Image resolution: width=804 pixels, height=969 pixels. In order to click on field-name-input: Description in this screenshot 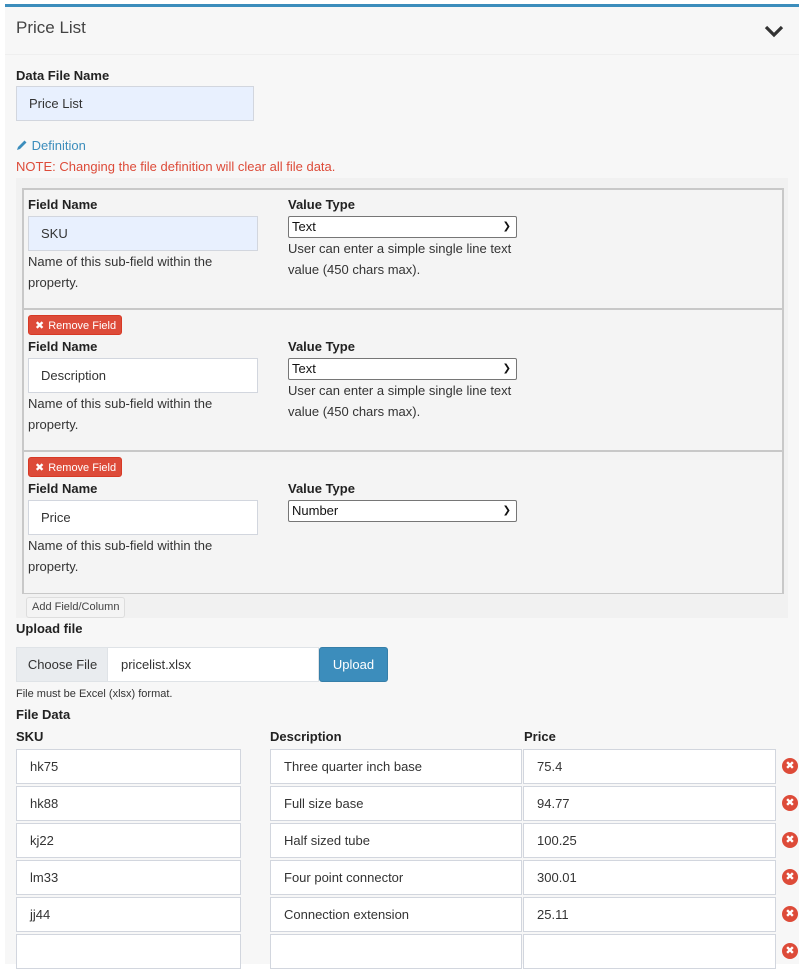, I will do `click(143, 375)`.